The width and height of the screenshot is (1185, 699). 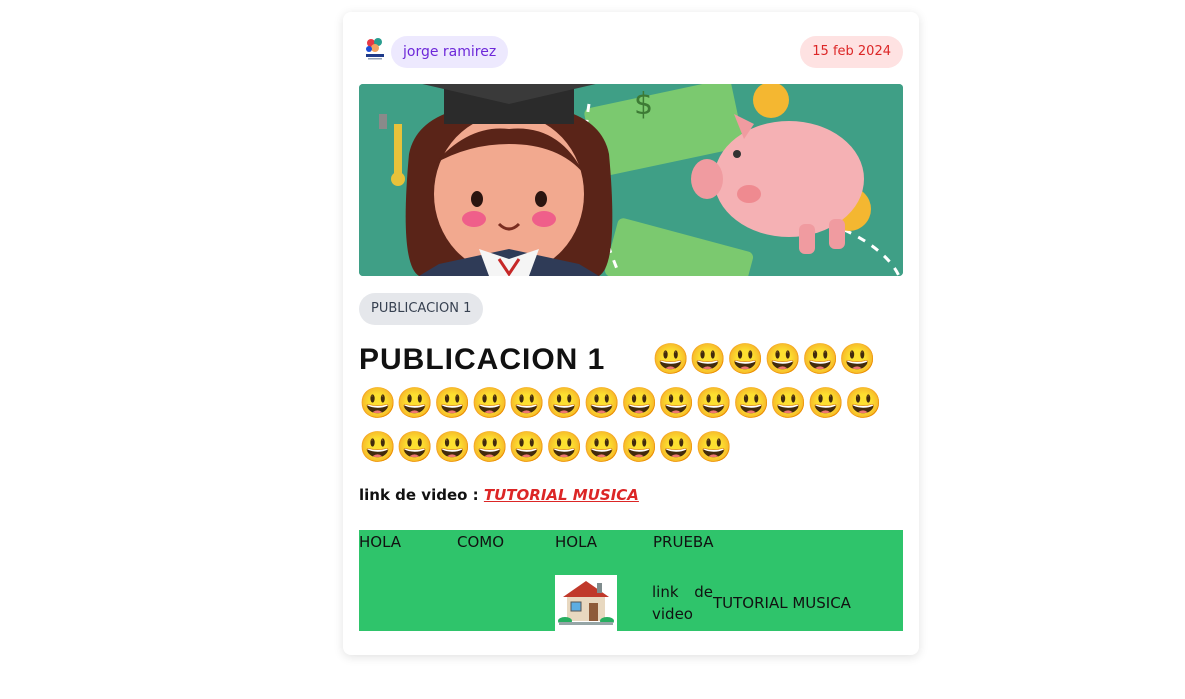 I want to click on video-link: TUTORIAL MUSICA, so click(x=561, y=495).